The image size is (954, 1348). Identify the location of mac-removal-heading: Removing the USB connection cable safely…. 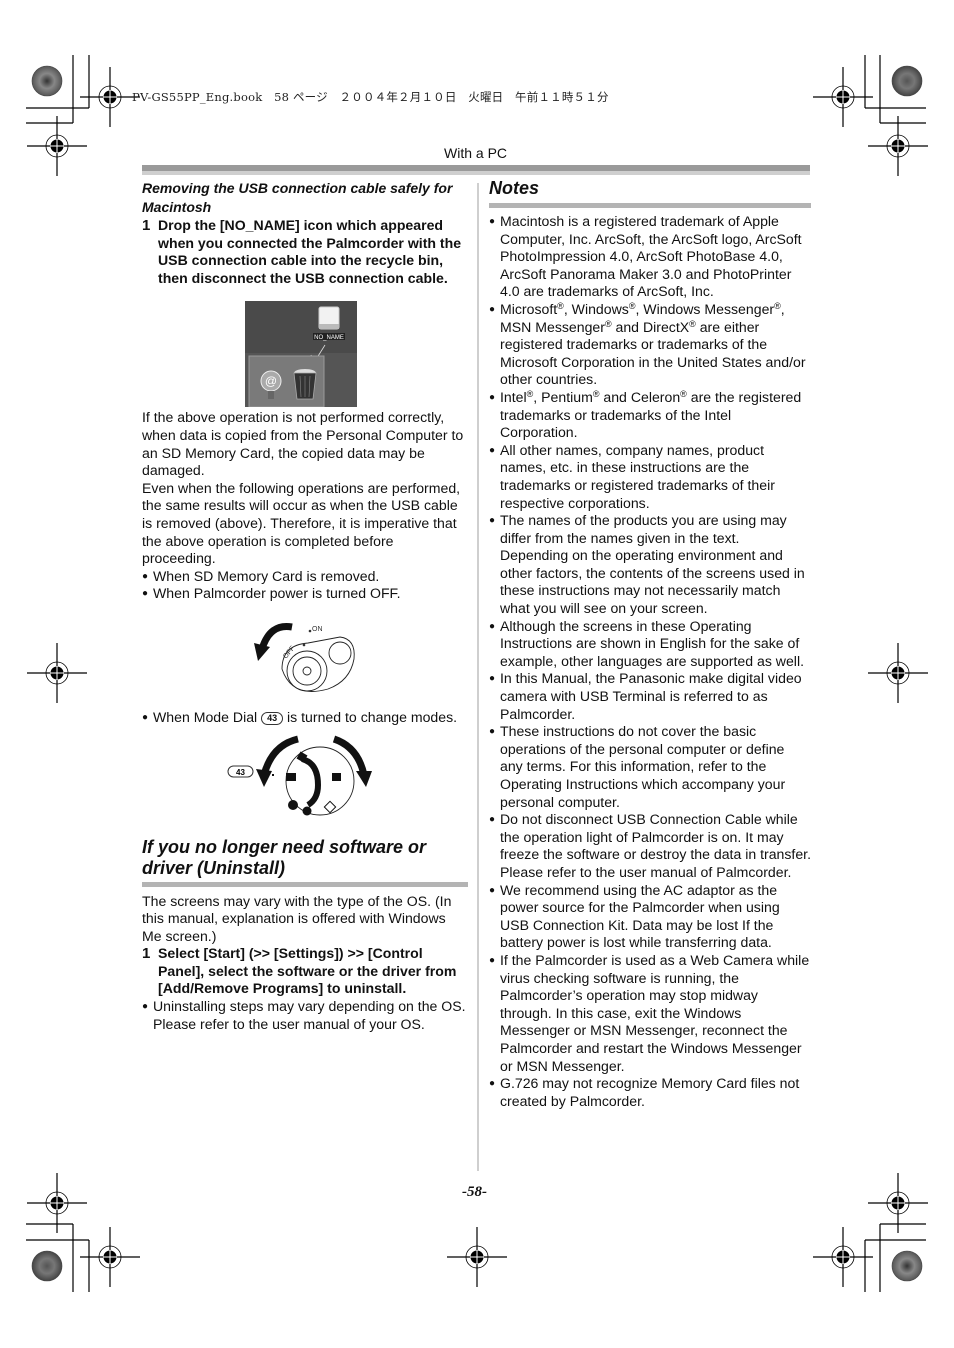
(297, 197).